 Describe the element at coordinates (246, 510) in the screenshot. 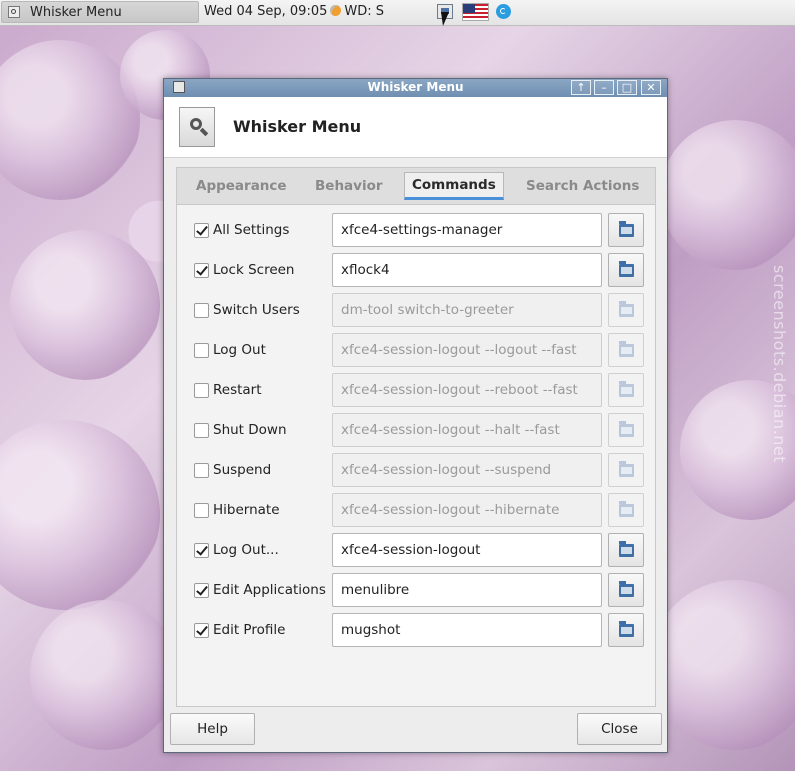

I see `command-label: Hibernate` at that location.